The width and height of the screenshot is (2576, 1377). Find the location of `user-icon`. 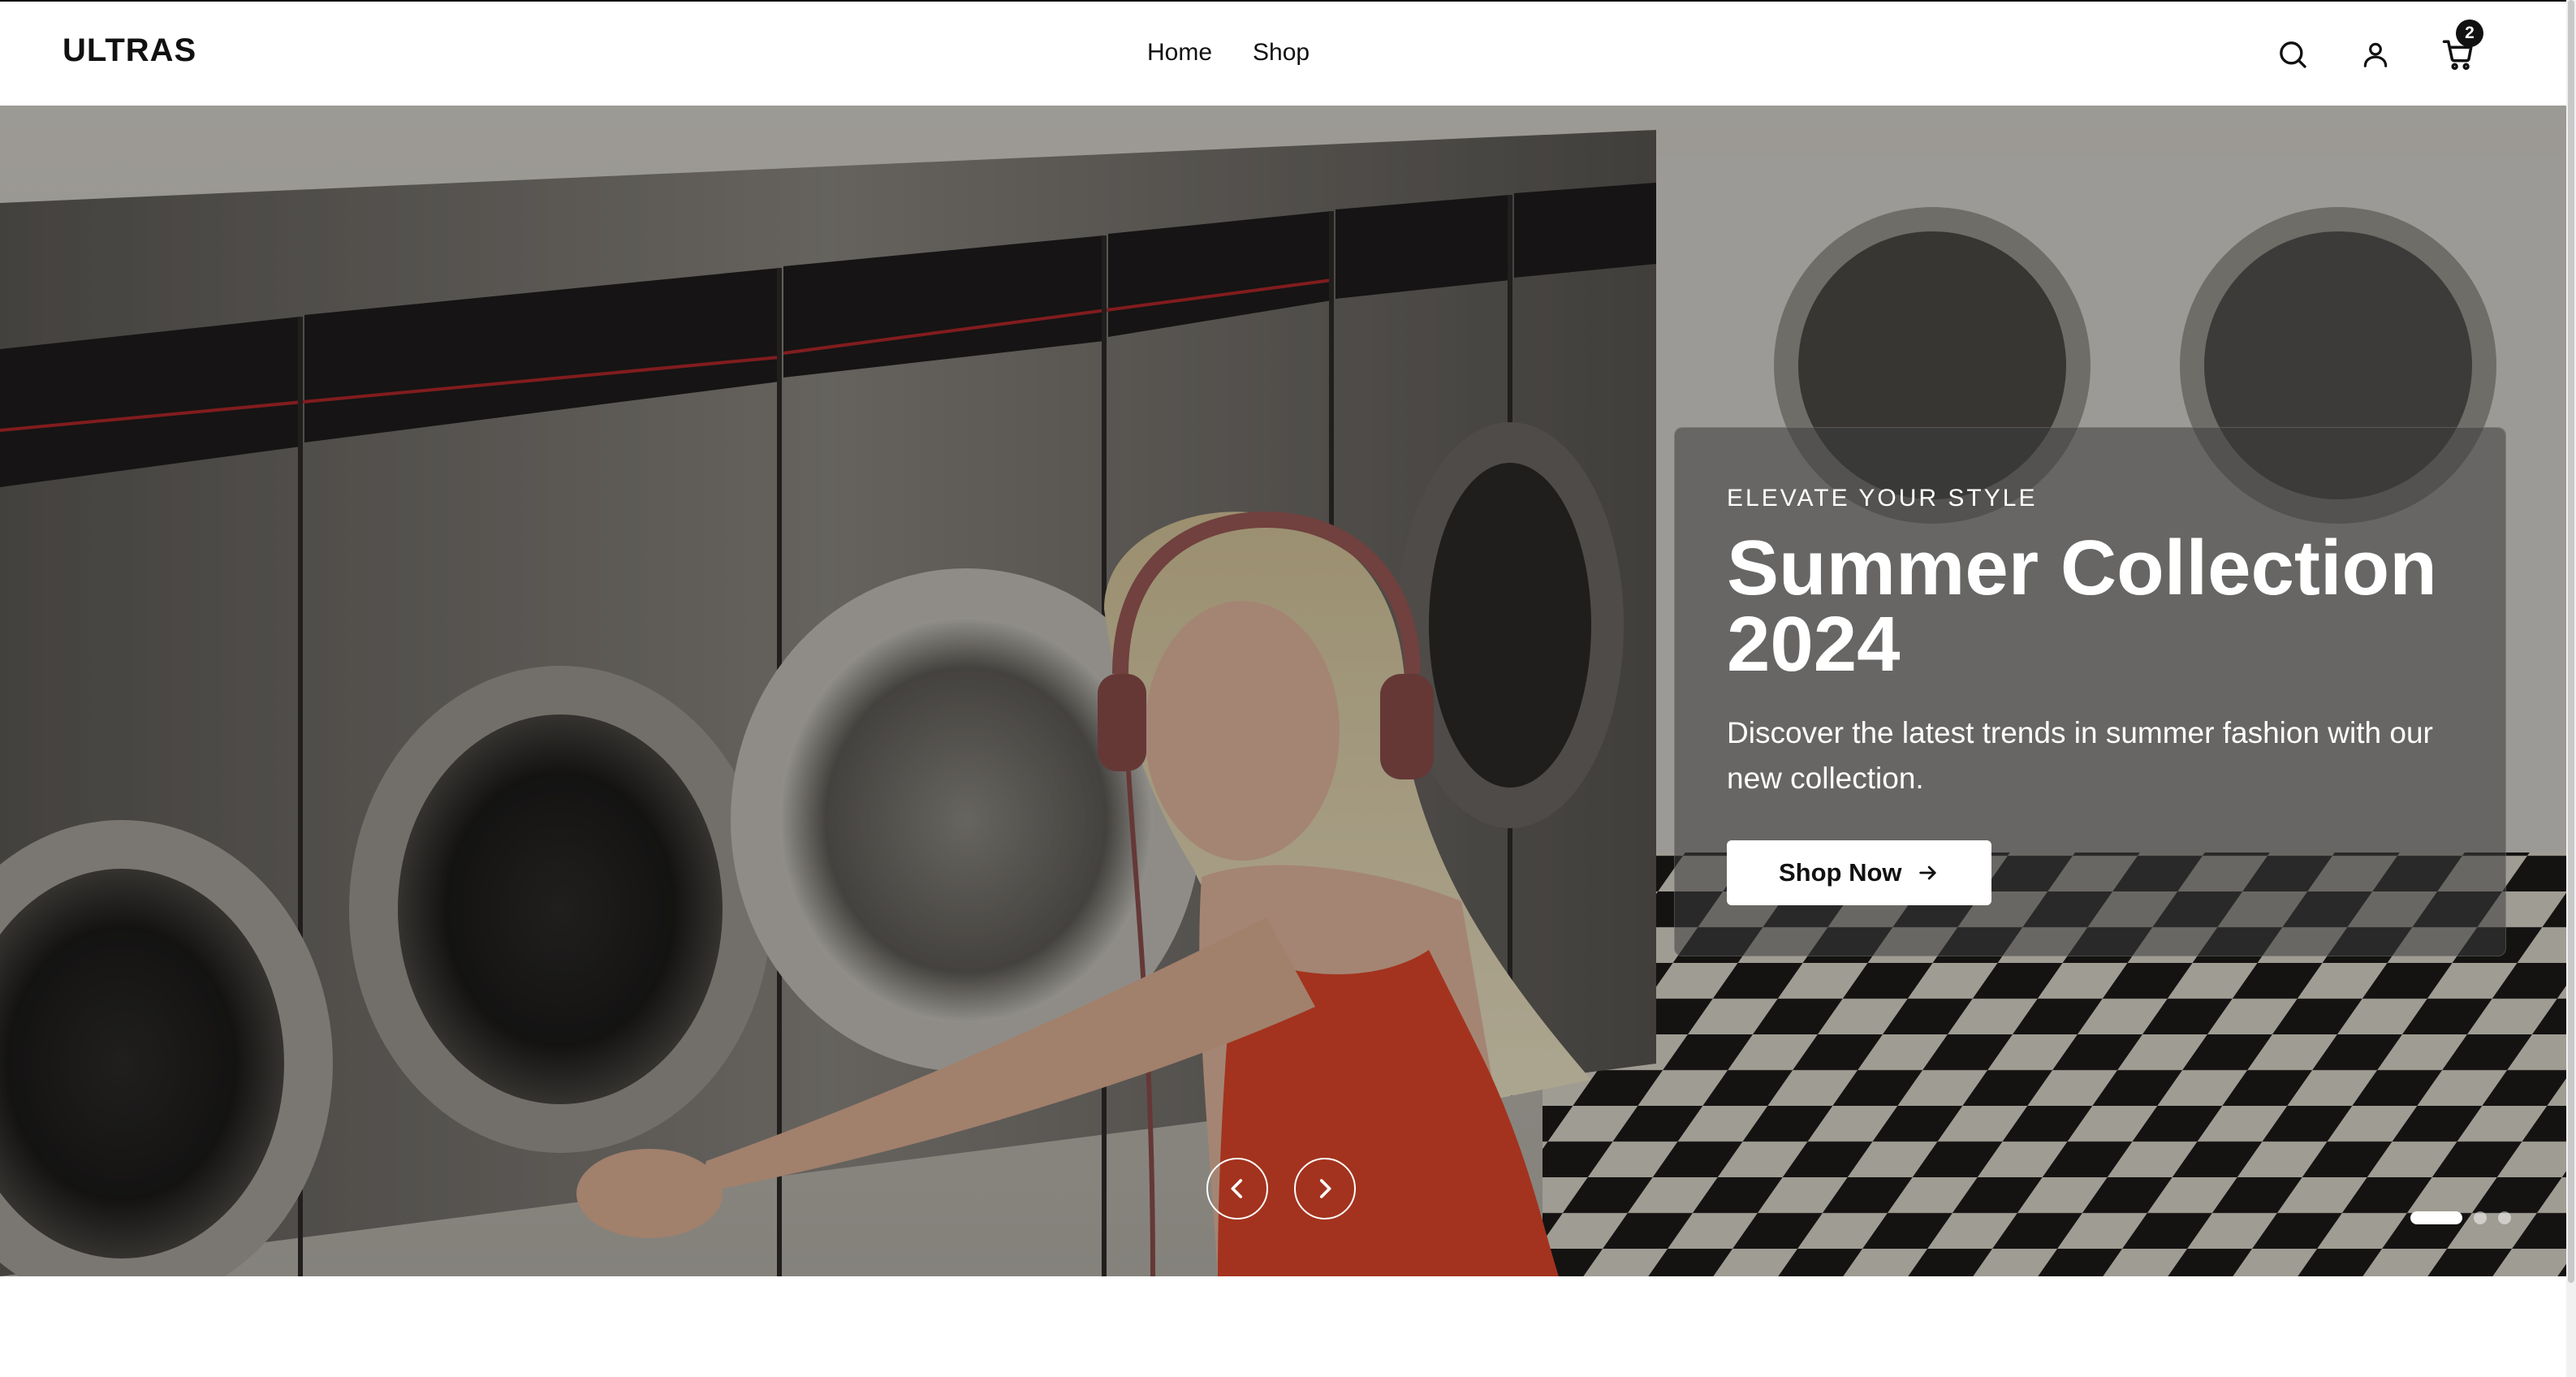

user-icon is located at coordinates (2375, 54).